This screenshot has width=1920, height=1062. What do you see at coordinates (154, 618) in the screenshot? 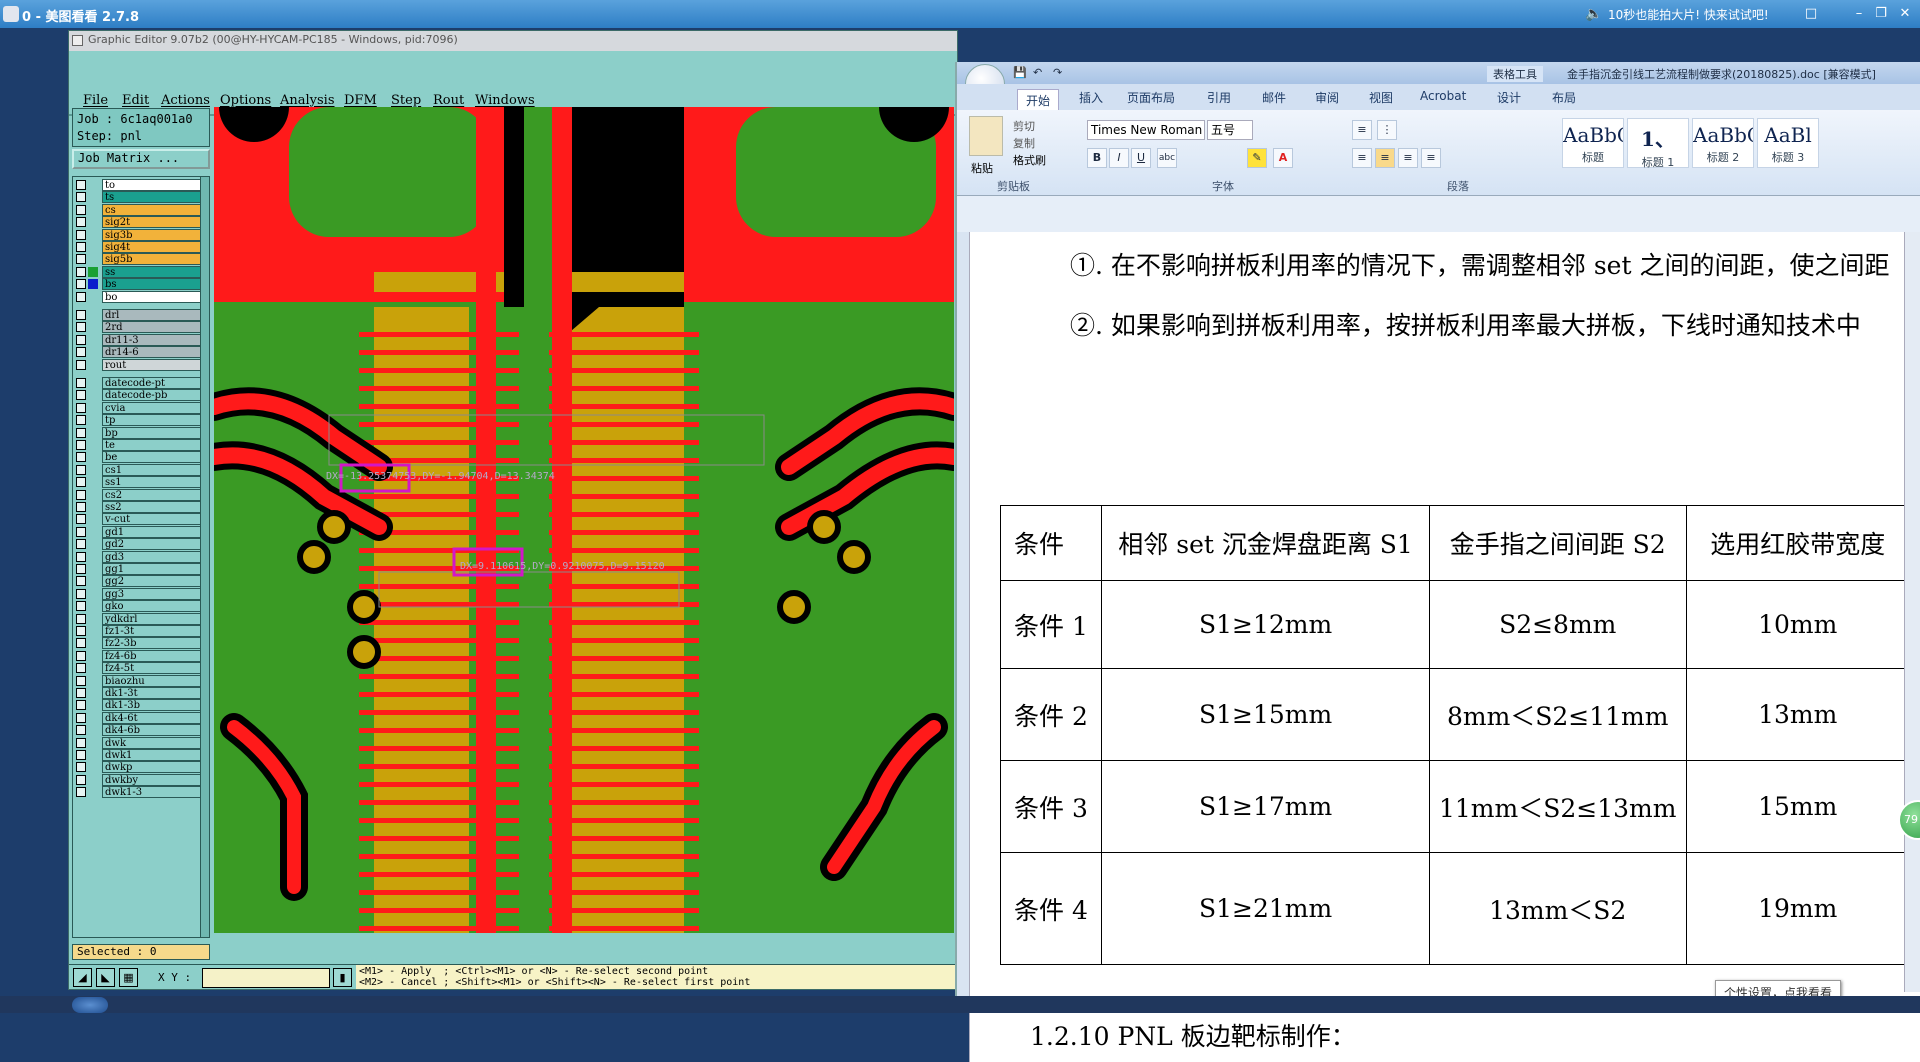
I see `layer-name: ydkdrl` at bounding box center [154, 618].